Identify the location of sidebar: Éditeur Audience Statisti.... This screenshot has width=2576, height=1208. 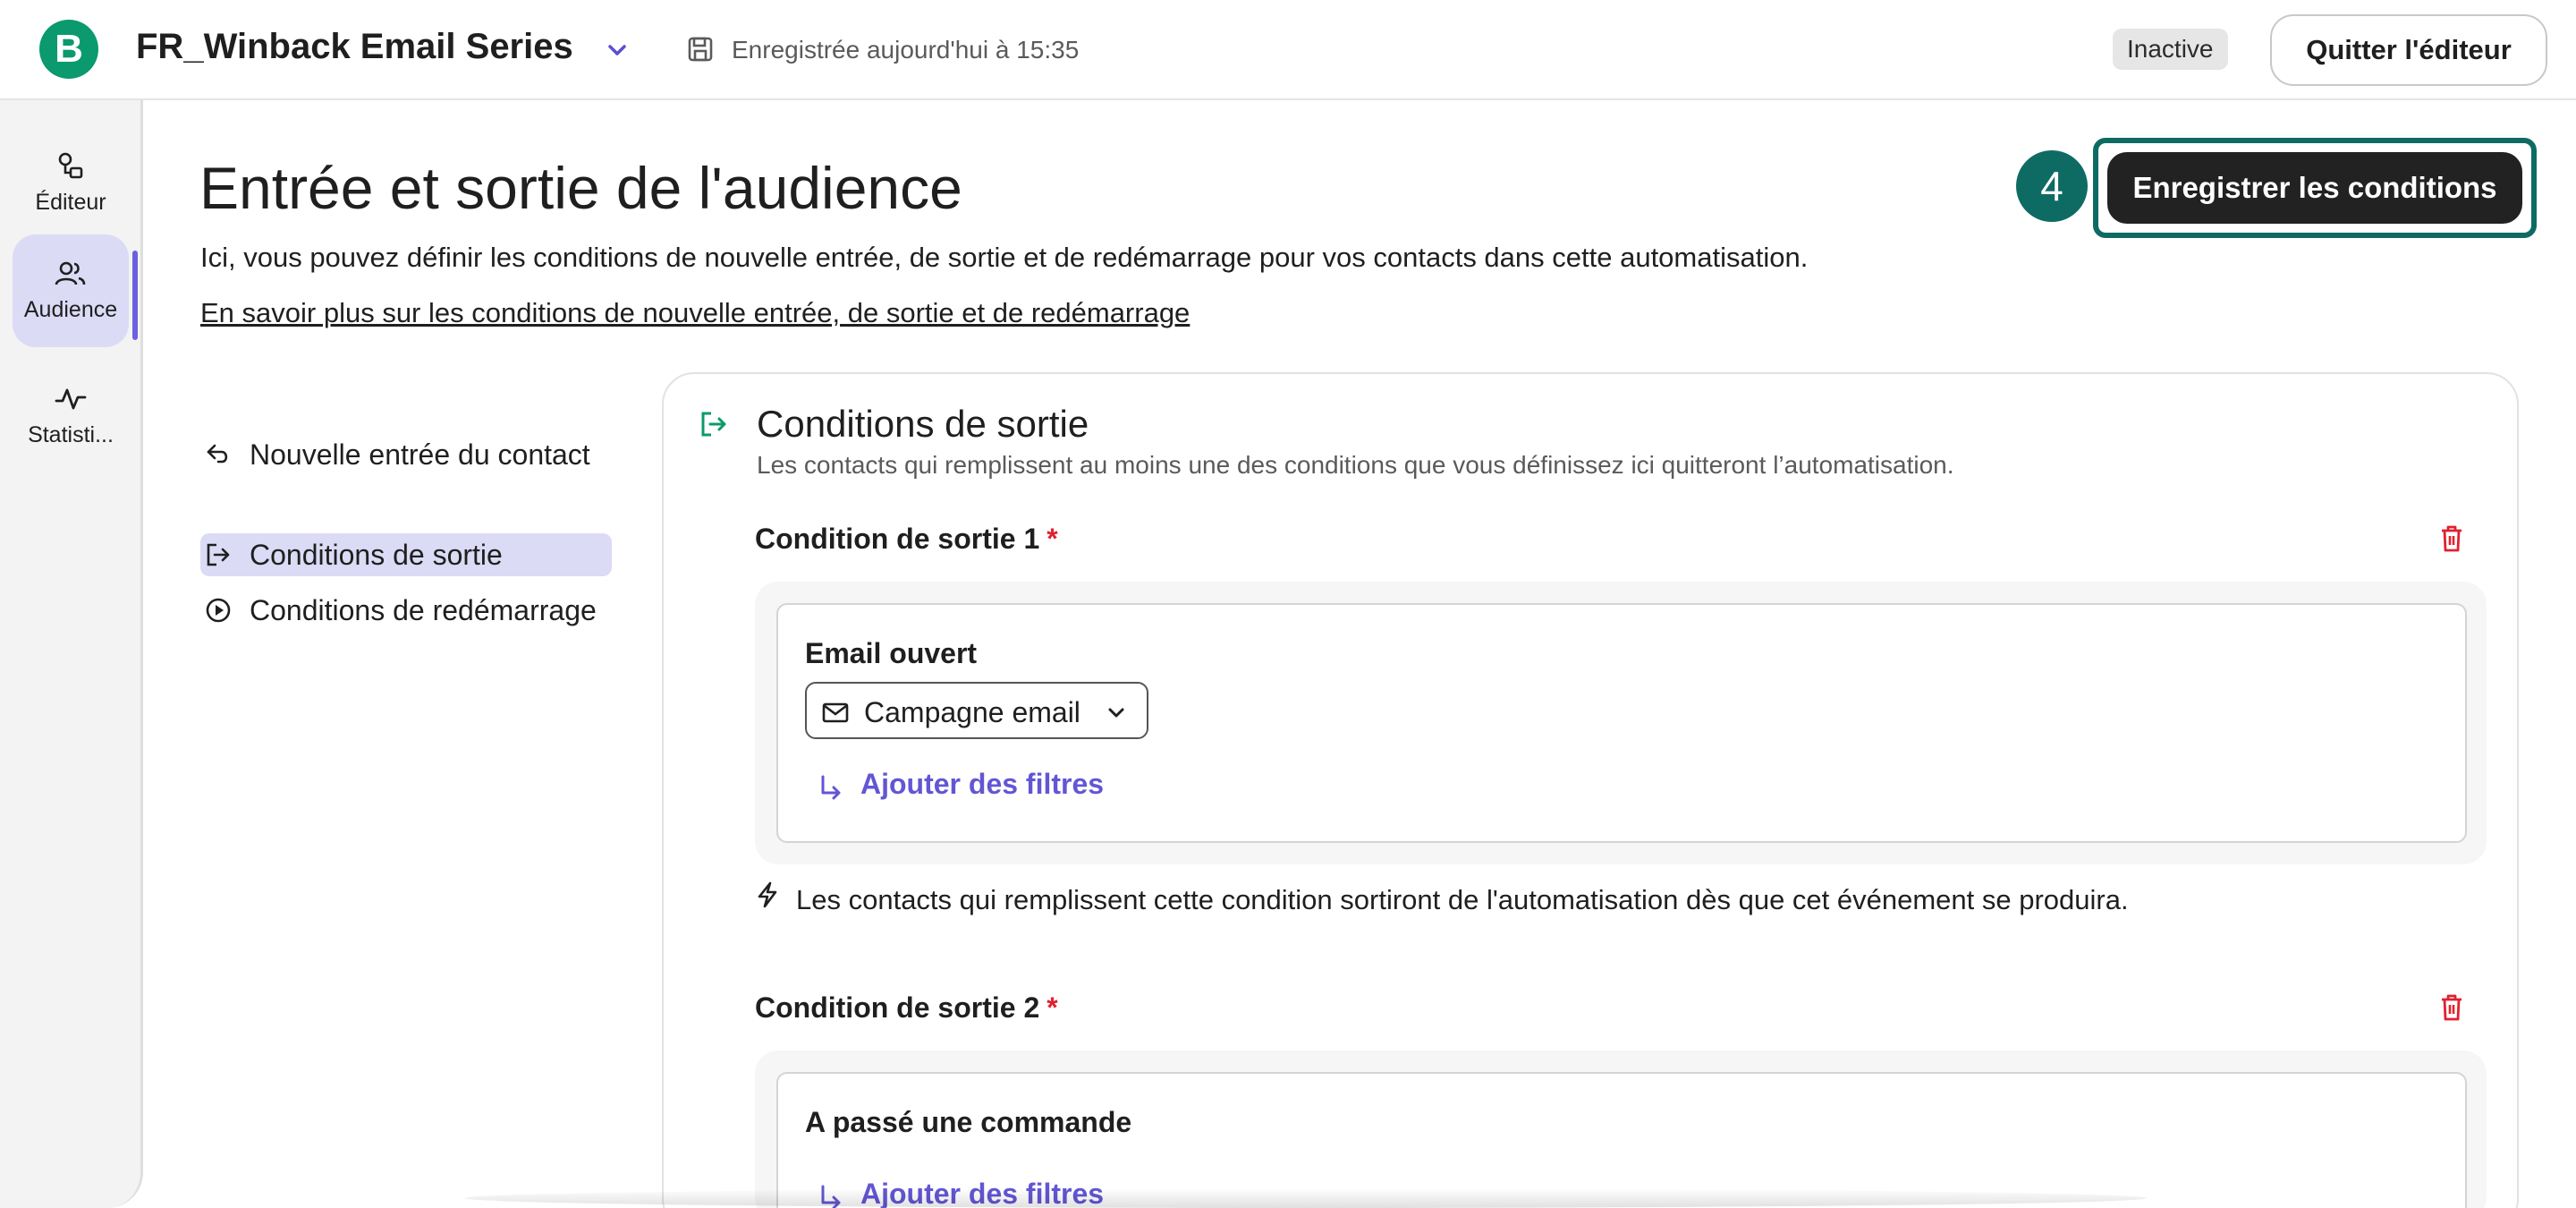
(71, 654).